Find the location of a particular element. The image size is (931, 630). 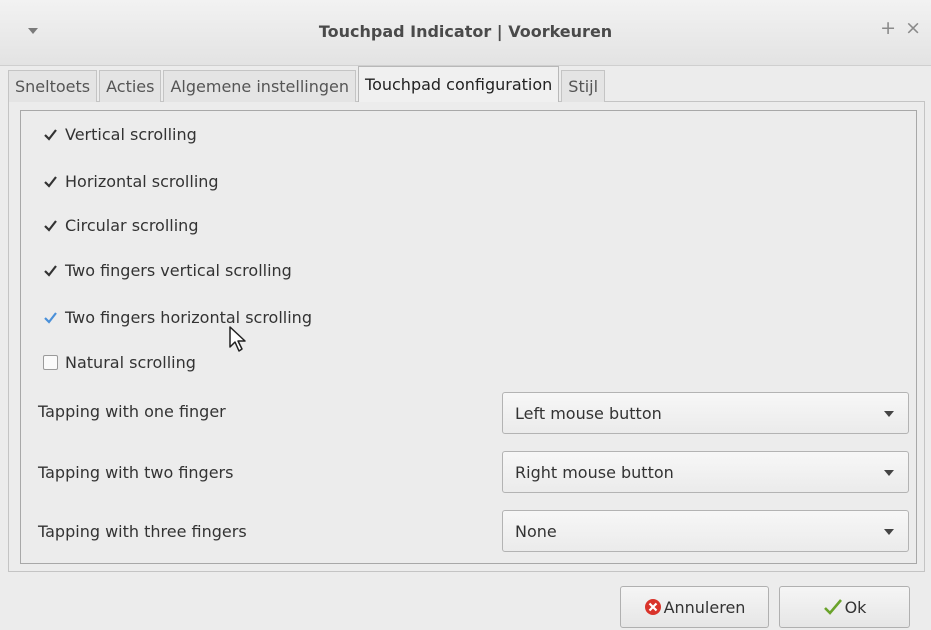

checkbox-circular-scrolling: Circular scrolling is located at coordinates (120, 225).